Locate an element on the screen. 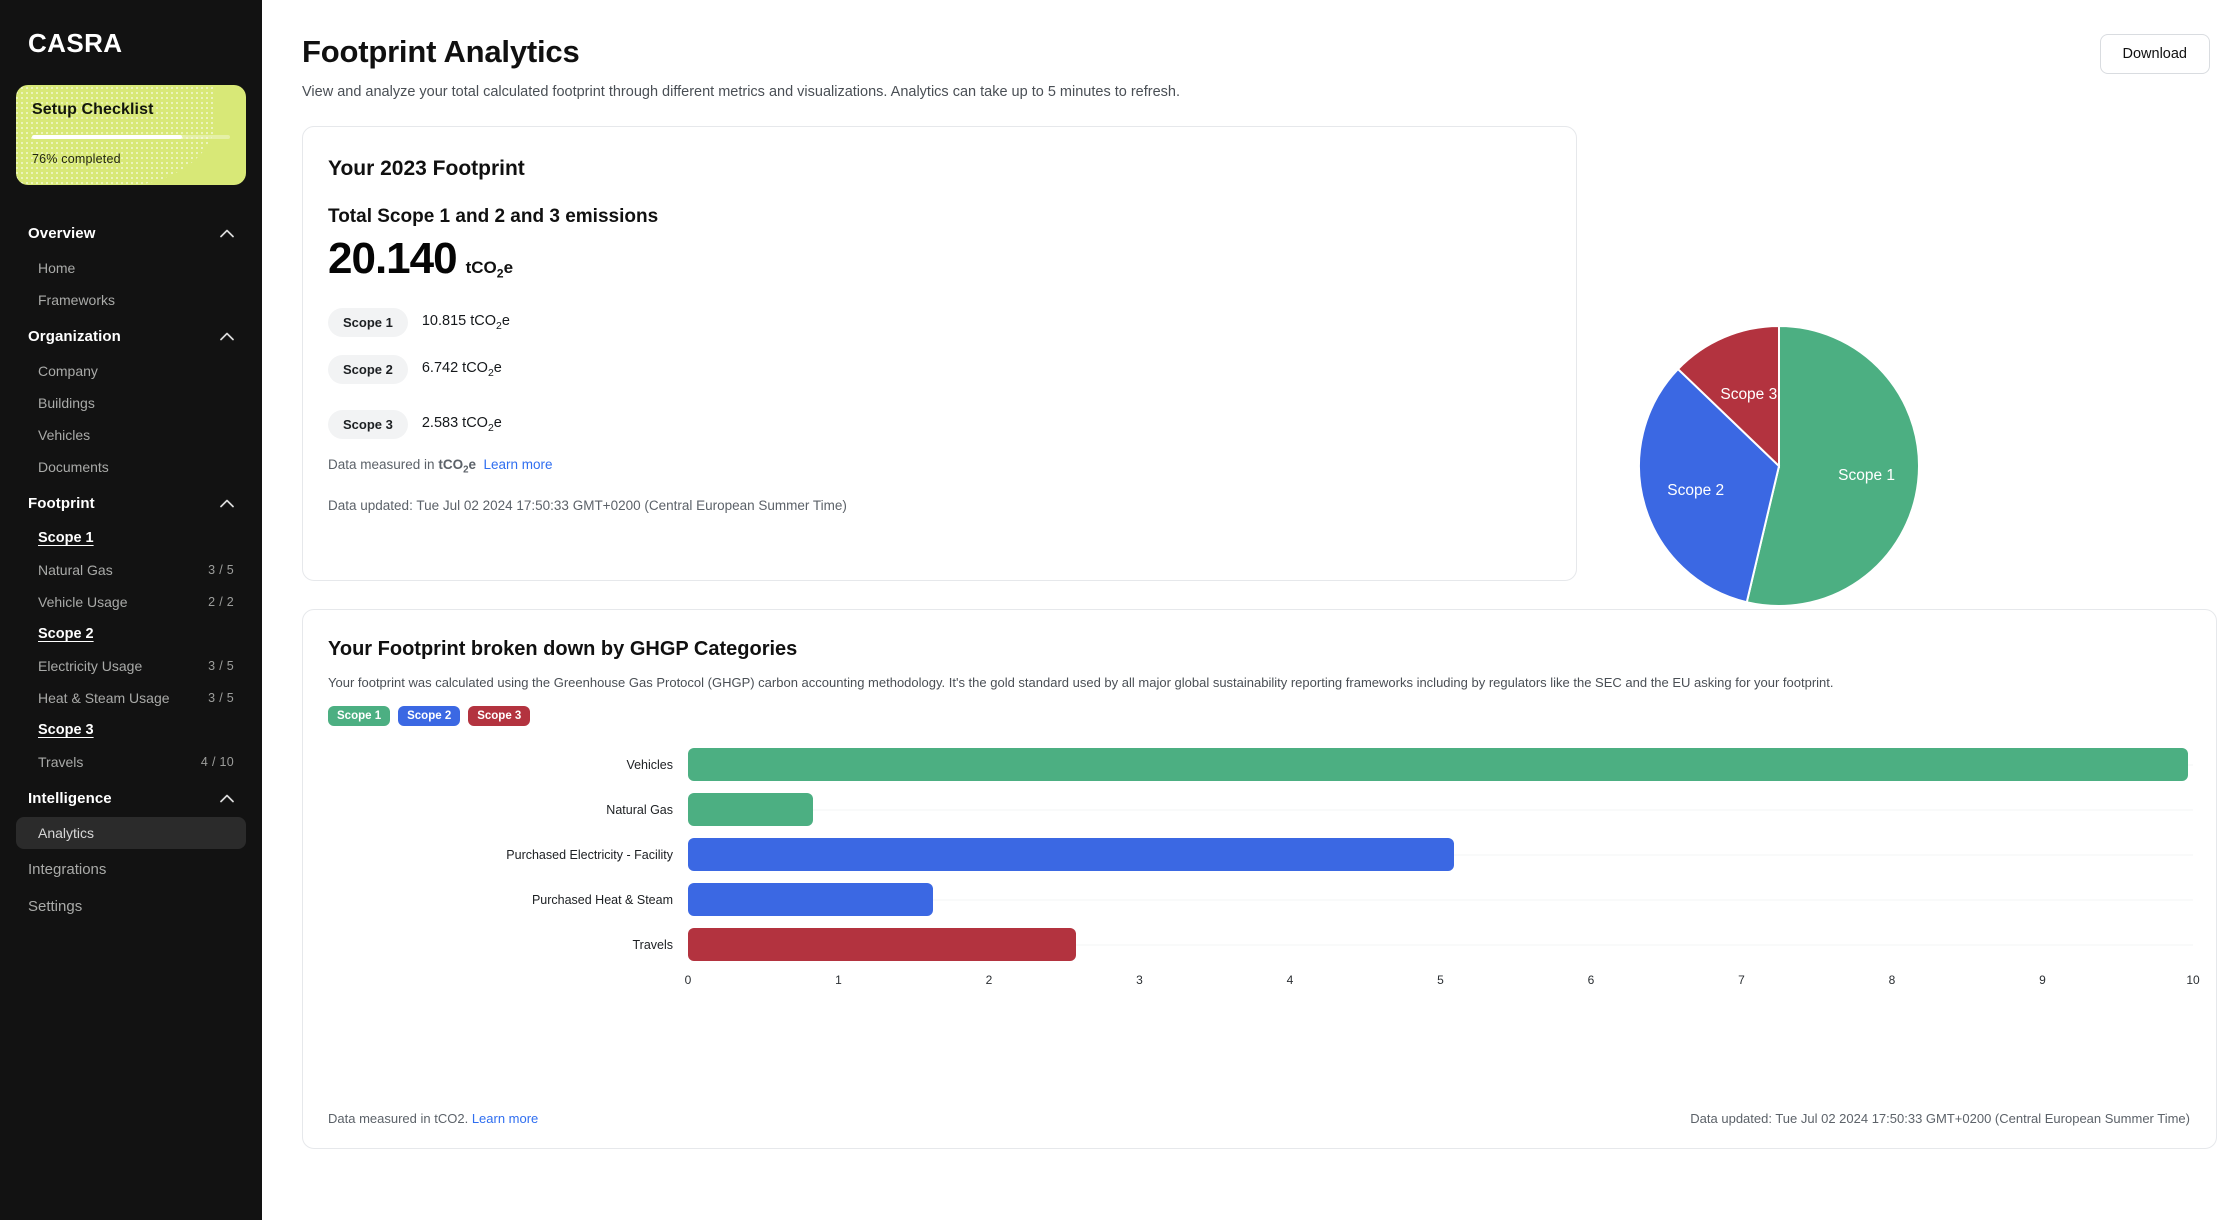  nav-group-header-overview: Overview is located at coordinates (131, 233).